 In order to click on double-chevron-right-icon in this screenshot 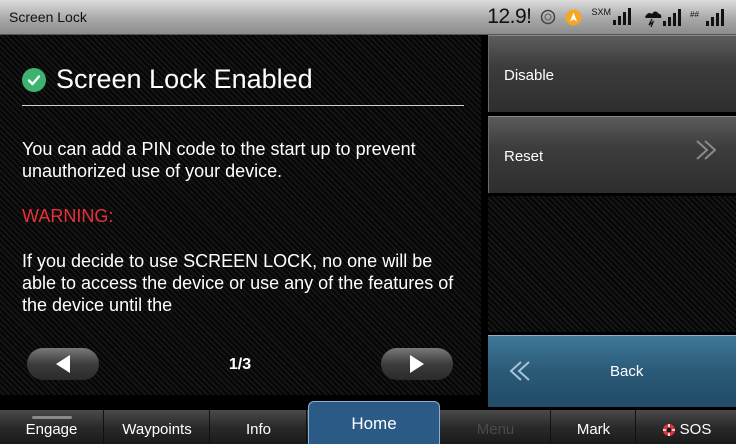, I will do `click(707, 152)`.